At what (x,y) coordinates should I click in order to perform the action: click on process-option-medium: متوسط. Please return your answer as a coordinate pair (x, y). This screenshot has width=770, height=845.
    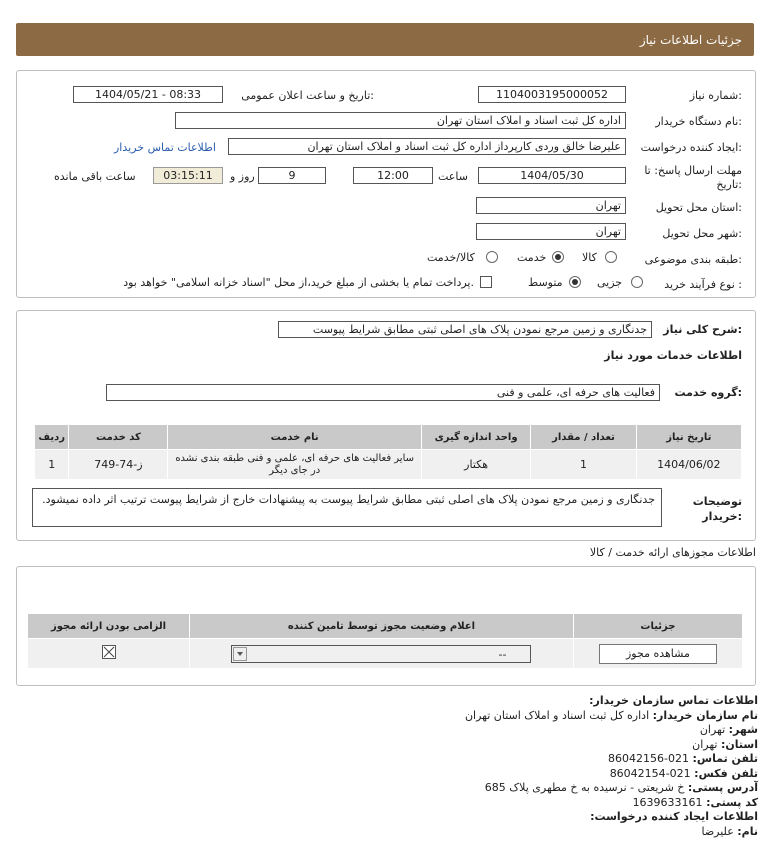
    Looking at the image, I should click on (545, 282).